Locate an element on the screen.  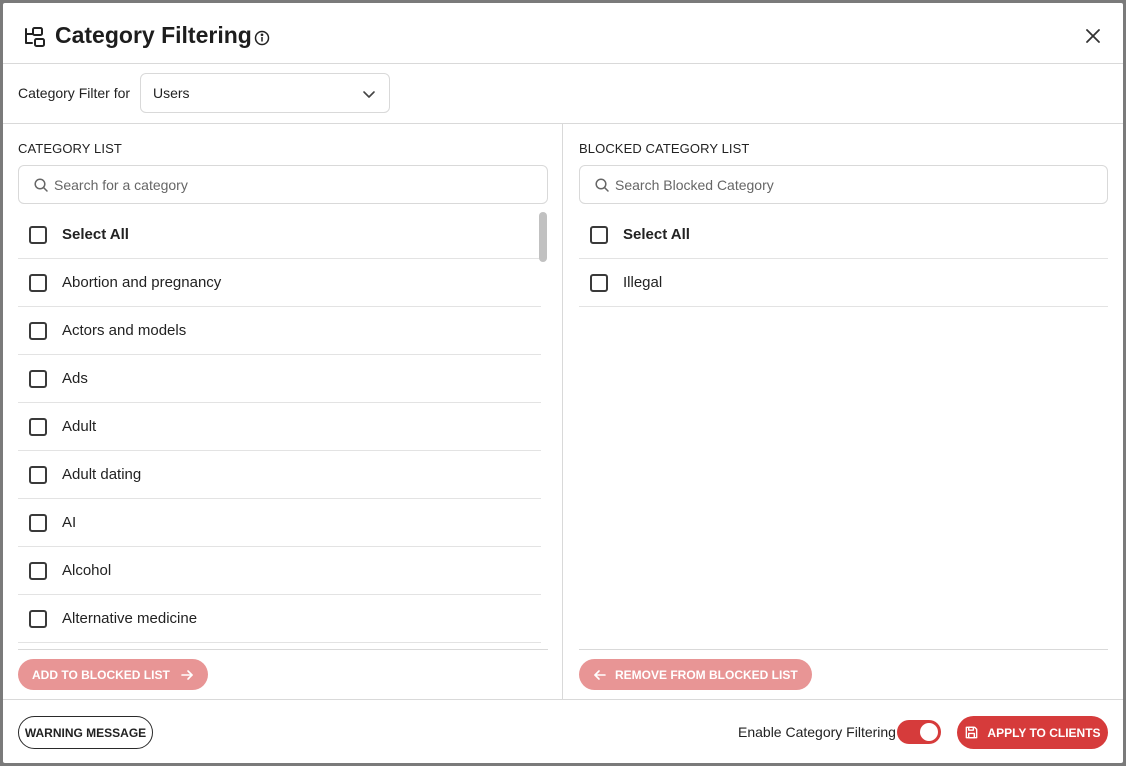
blocked-category-checkbox is located at coordinates (599, 283).